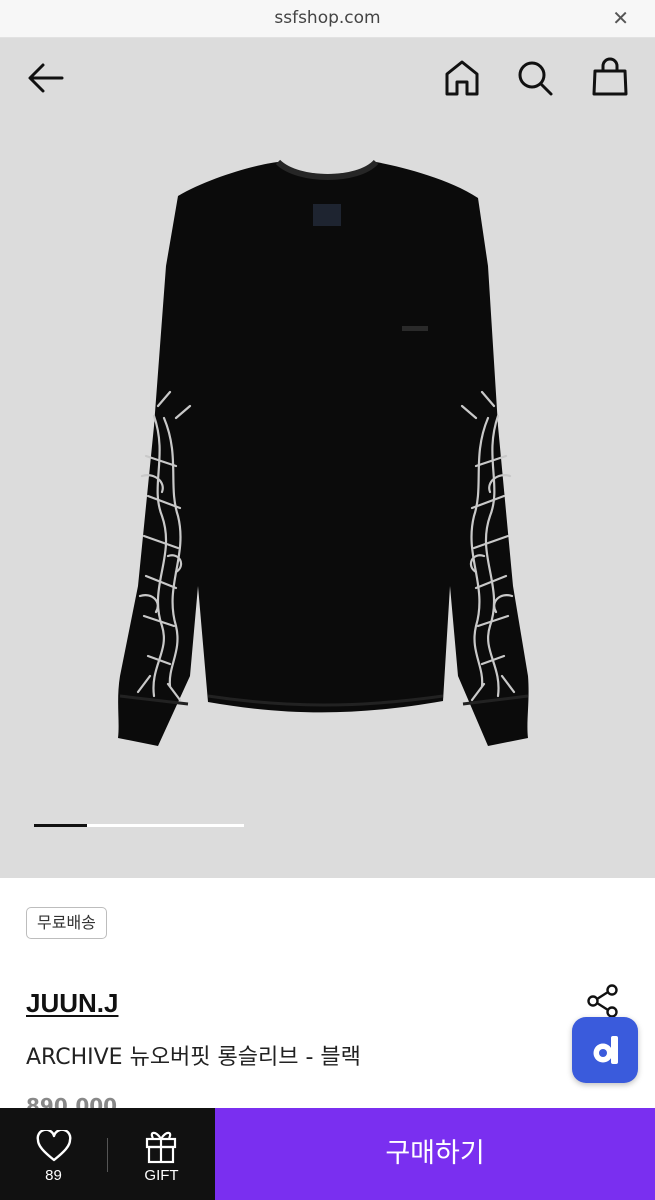  I want to click on bottom-bar-left: 89 GIFT, so click(107, 1154).